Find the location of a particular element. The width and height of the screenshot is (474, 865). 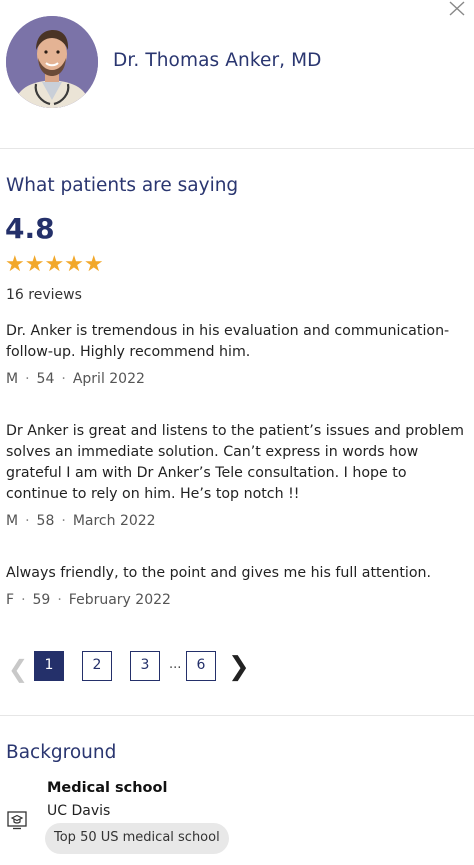

page-button-3: 3 is located at coordinates (145, 666).